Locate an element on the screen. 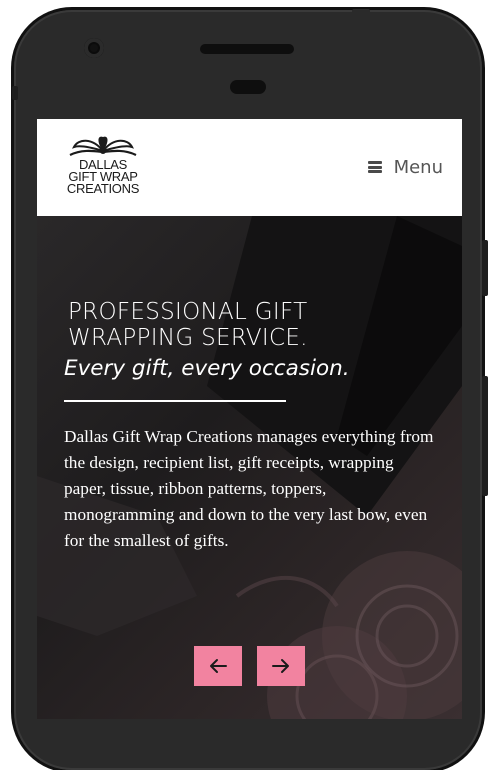 This screenshot has width=500, height=770. site-logo: DALLAS GIFT WRAP CREATIONS is located at coordinates (103, 168).